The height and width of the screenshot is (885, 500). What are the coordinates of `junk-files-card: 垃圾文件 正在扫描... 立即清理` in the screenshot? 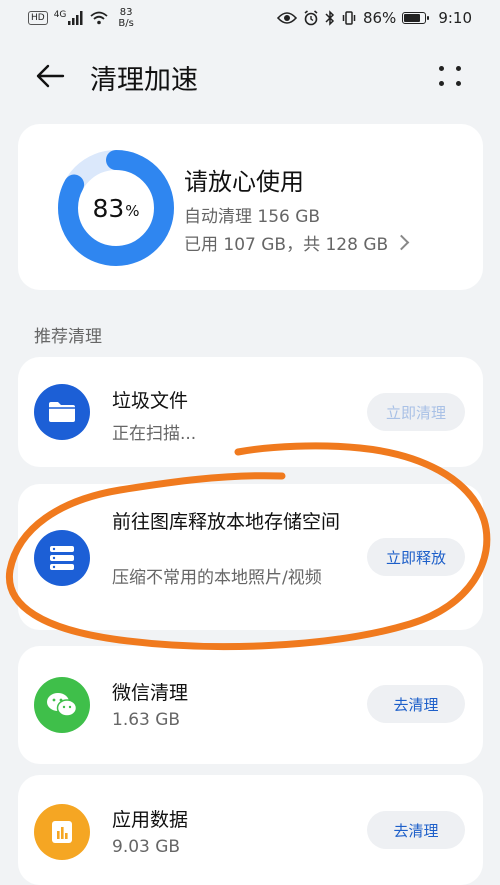 It's located at (250, 412).